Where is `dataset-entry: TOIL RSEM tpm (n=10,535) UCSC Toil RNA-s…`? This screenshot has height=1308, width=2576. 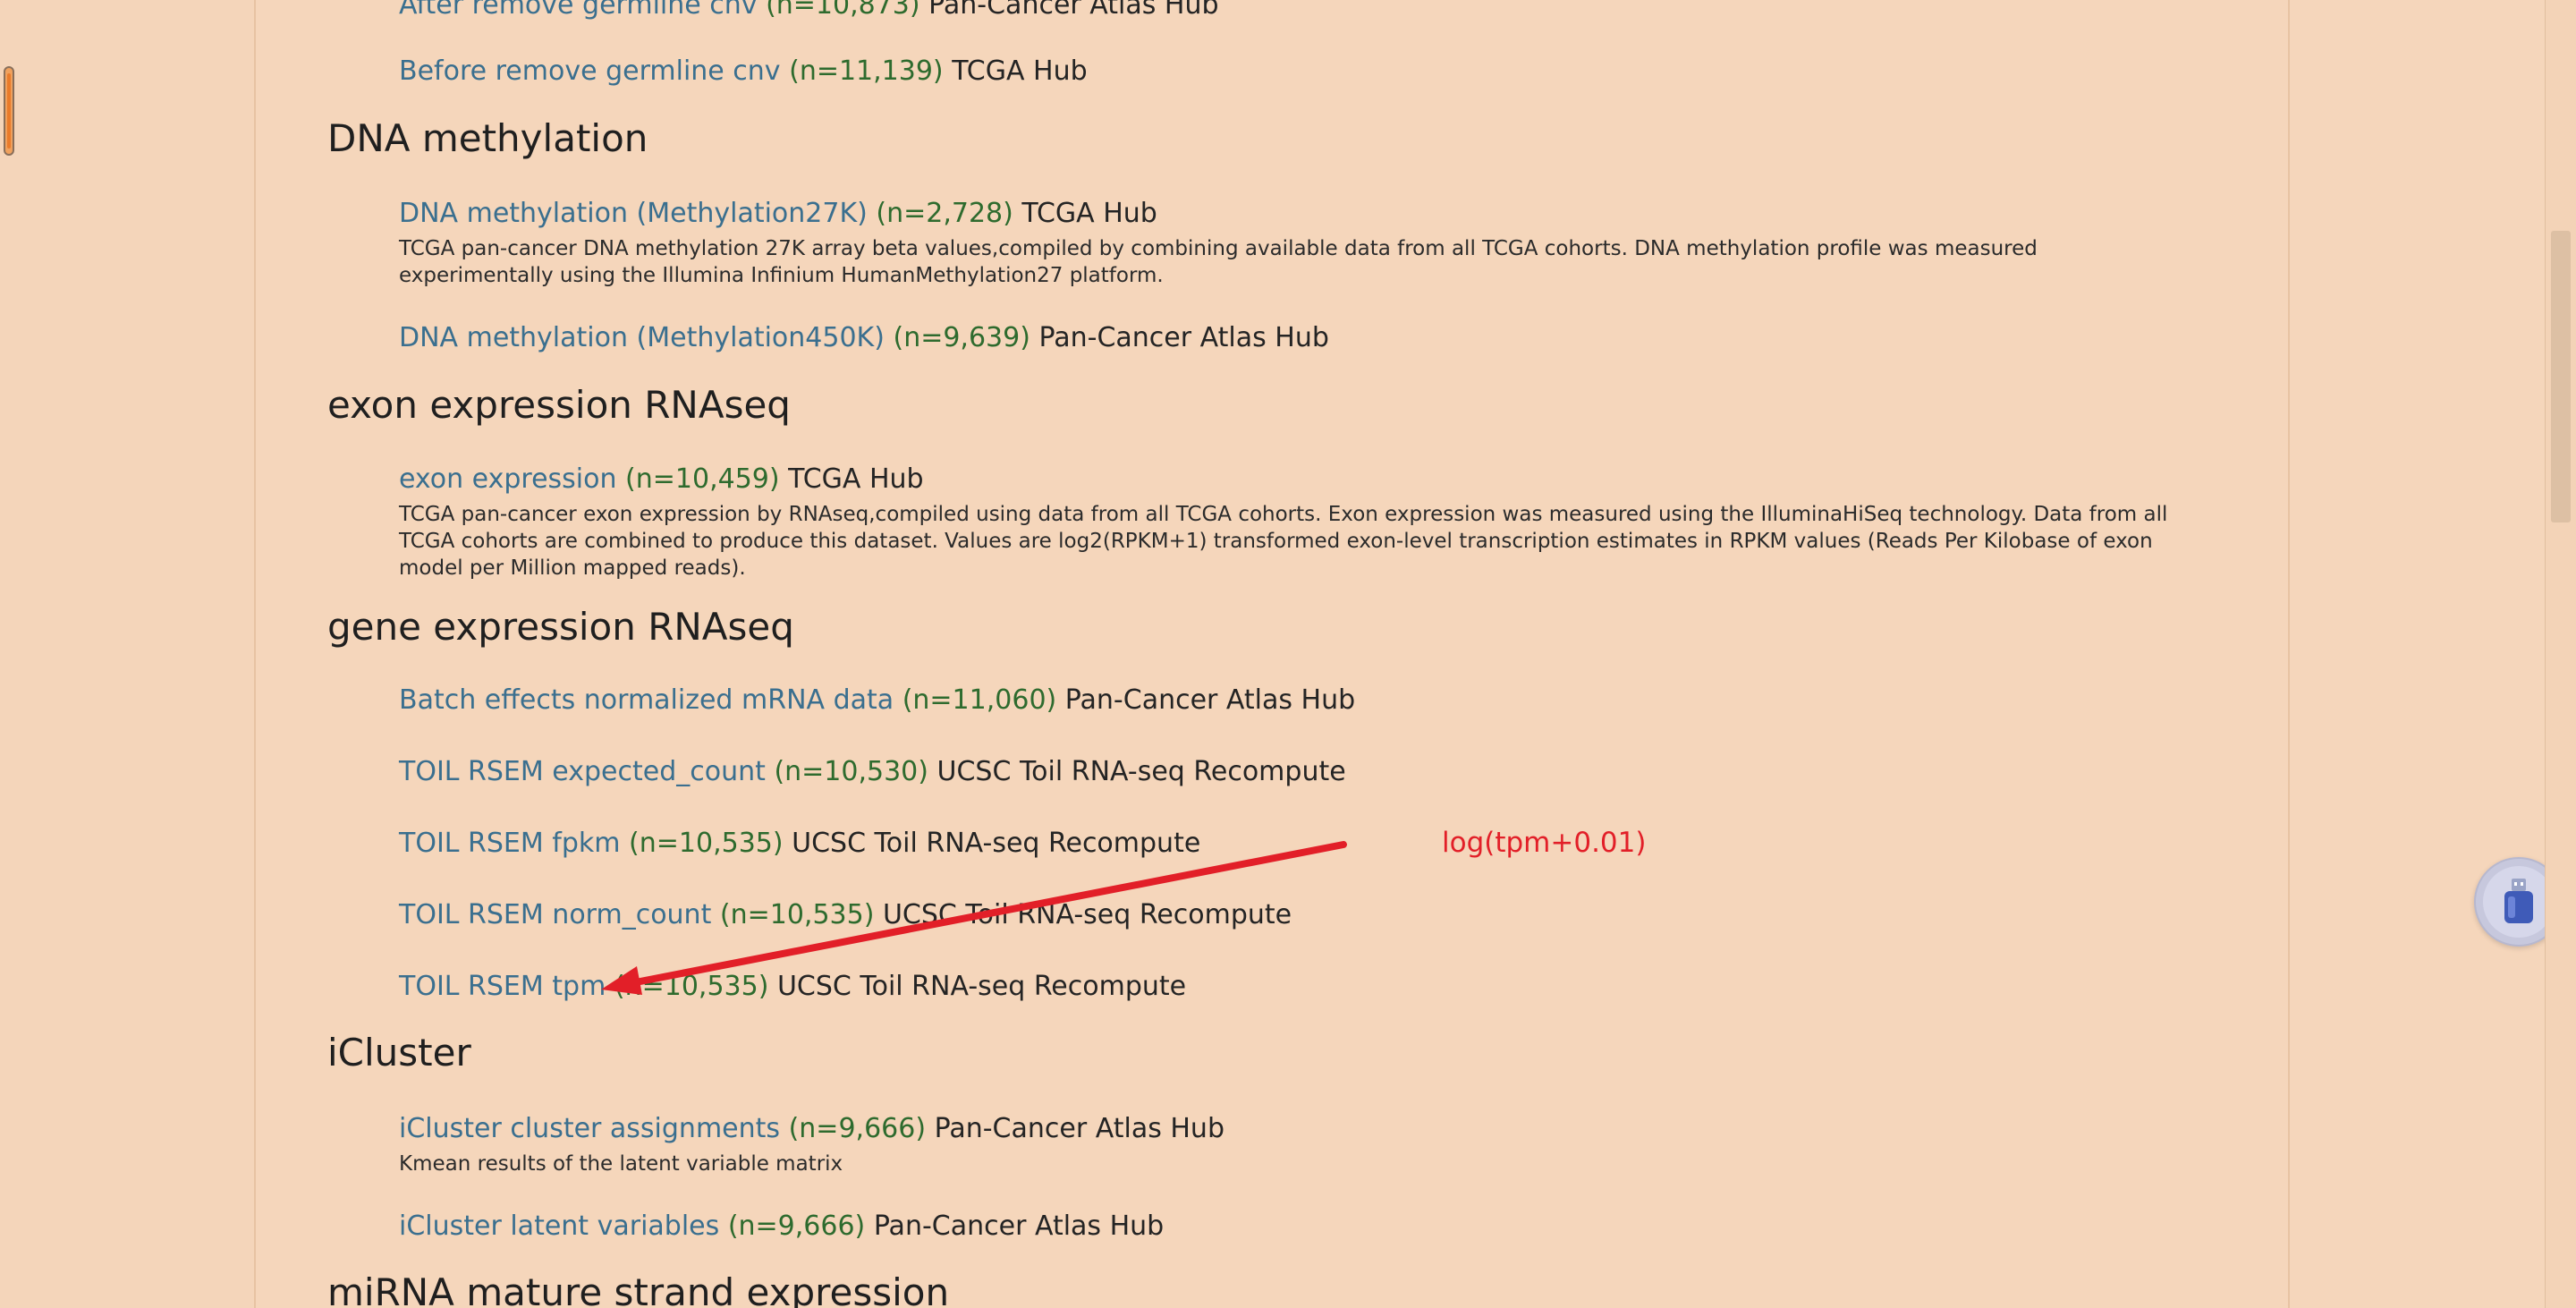 dataset-entry: TOIL RSEM tpm (n=10,535) UCSC Toil RNA-s… is located at coordinates (1298, 987).